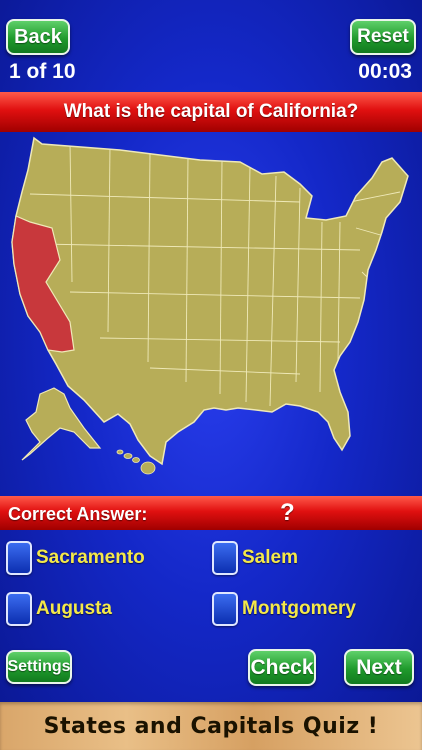 The height and width of the screenshot is (750, 422). I want to click on check-button: Check, so click(282, 667).